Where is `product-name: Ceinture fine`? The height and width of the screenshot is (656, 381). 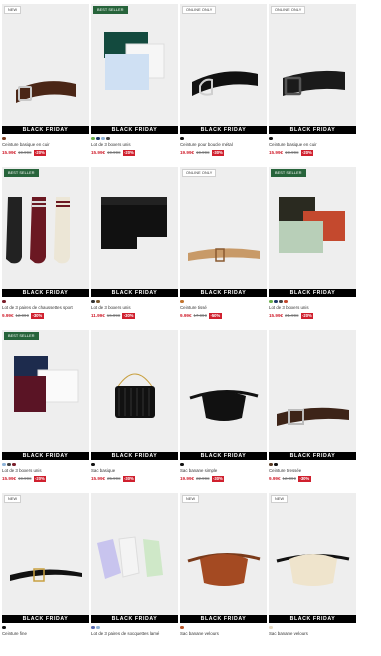 product-name: Ceinture fine is located at coordinates (45, 634).